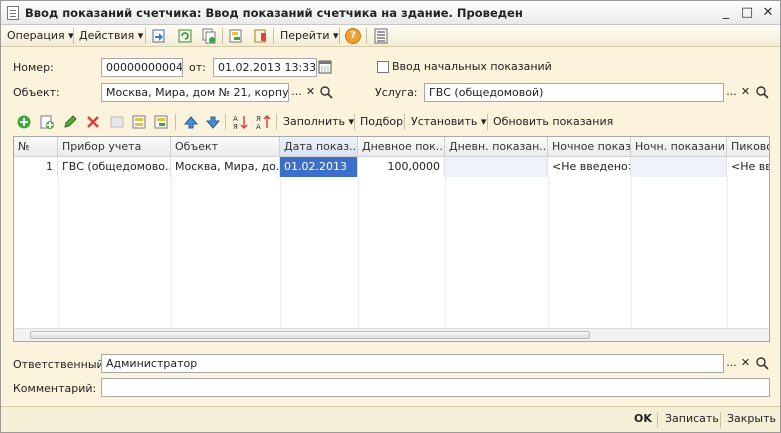 Image resolution: width=781 pixels, height=433 pixels. I want to click on goto-menu: Перейти ▾, so click(309, 36).